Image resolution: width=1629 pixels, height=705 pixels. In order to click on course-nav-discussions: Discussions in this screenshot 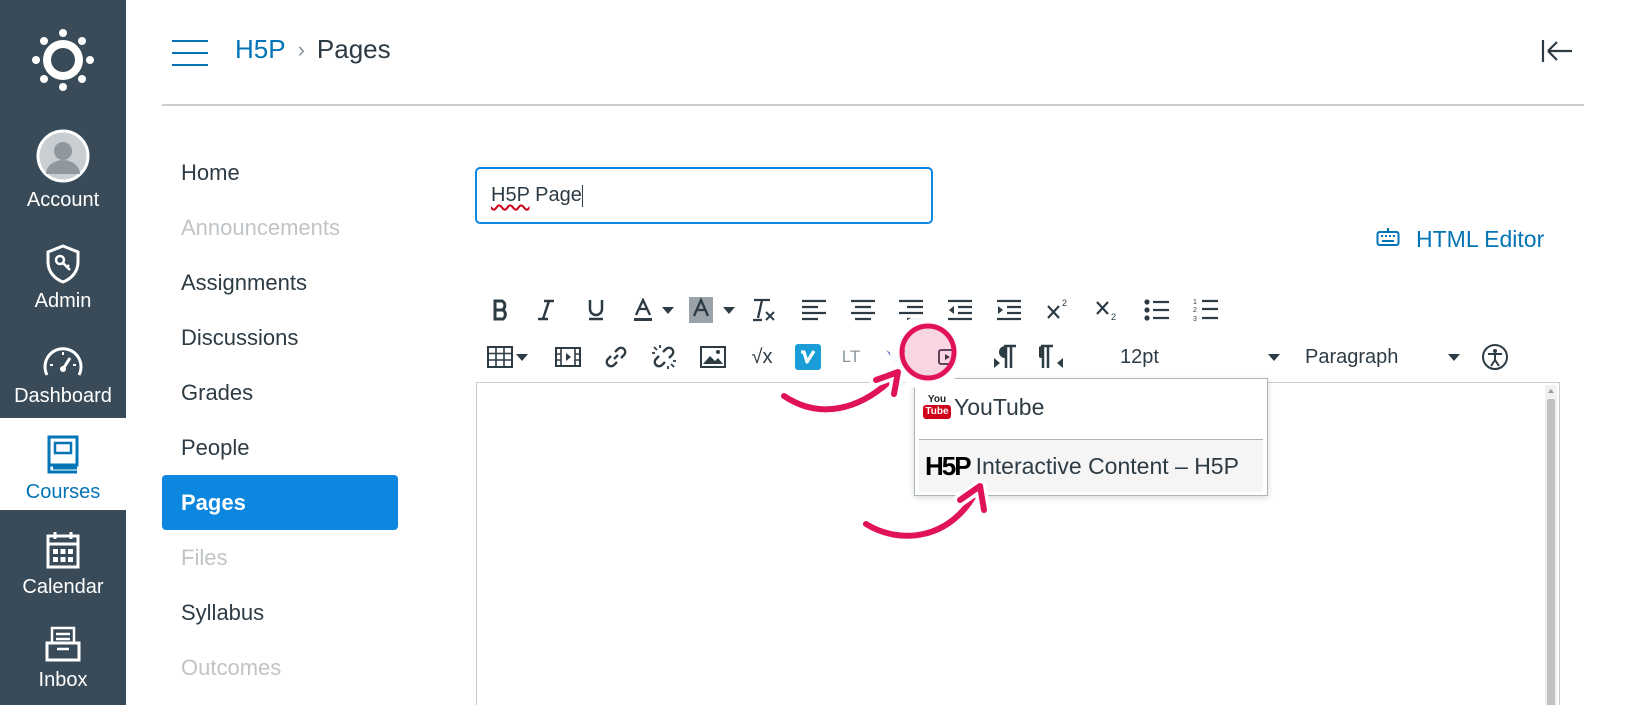, I will do `click(280, 337)`.